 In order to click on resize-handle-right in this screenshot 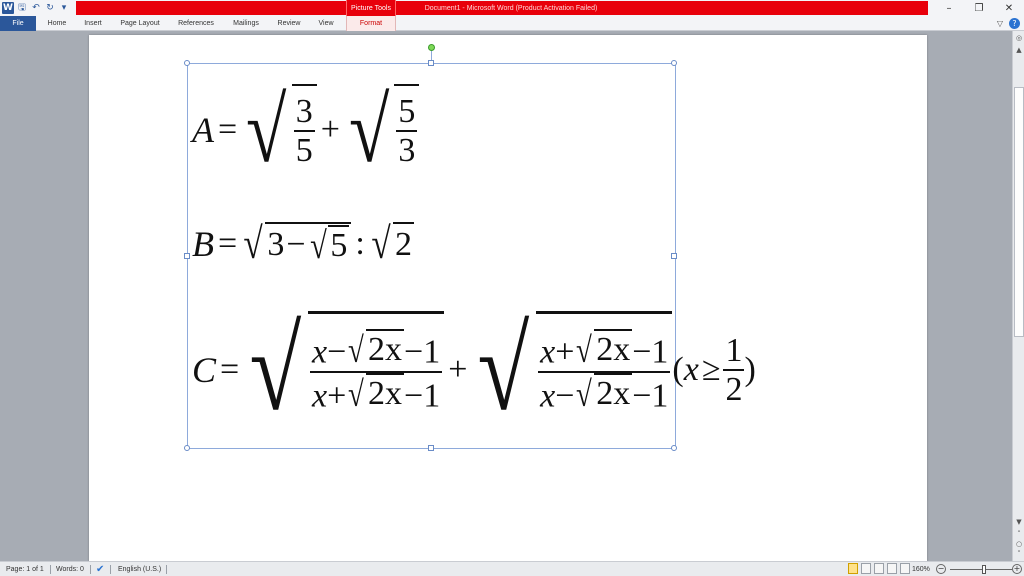, I will do `click(674, 256)`.